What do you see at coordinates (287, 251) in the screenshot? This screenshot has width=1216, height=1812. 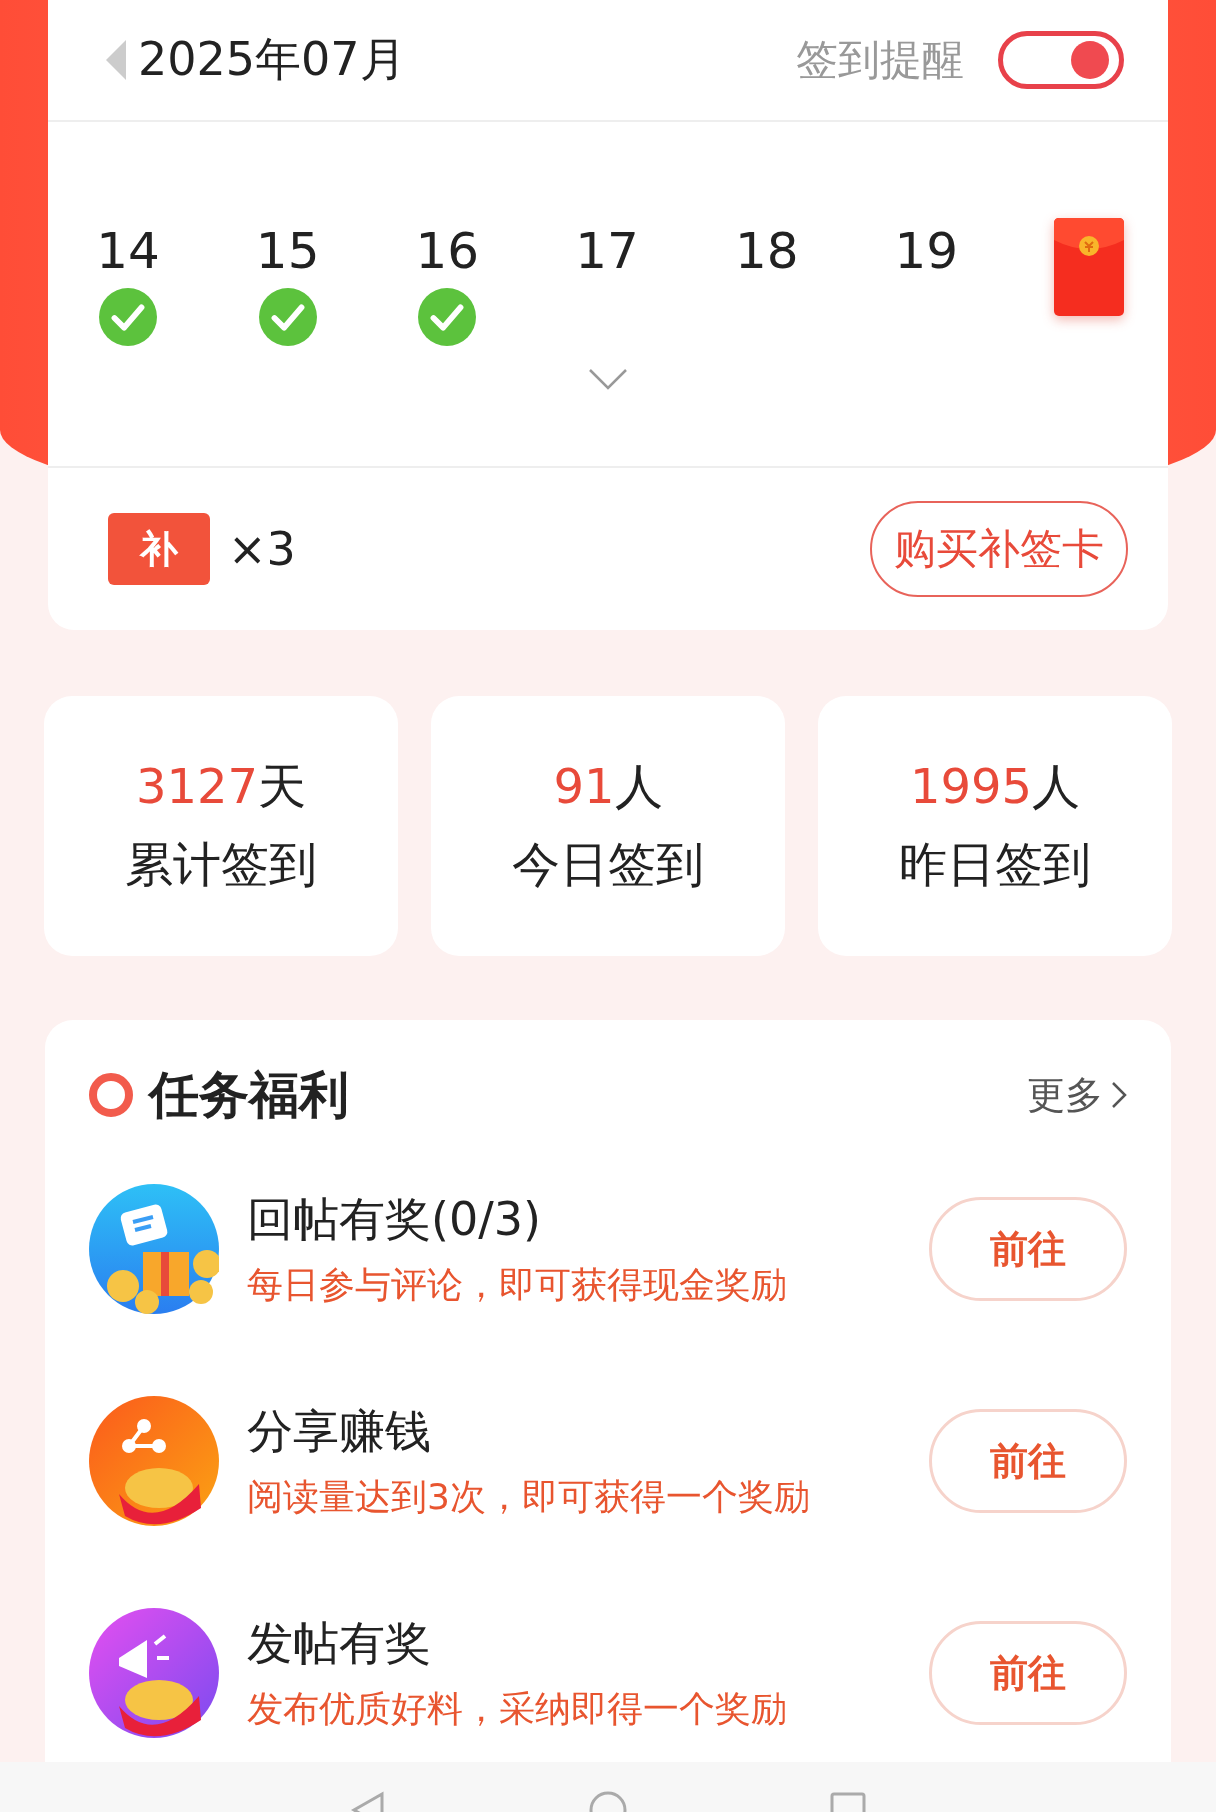 I see `day-number: 15` at bounding box center [287, 251].